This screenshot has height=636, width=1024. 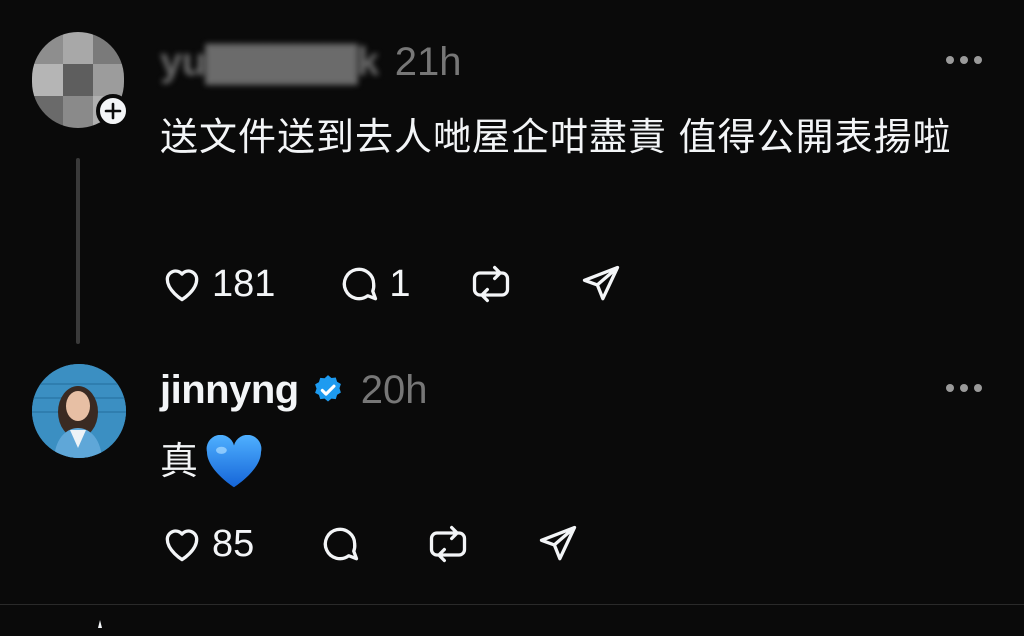 What do you see at coordinates (78, 251) in the screenshot?
I see `thread-connector-line` at bounding box center [78, 251].